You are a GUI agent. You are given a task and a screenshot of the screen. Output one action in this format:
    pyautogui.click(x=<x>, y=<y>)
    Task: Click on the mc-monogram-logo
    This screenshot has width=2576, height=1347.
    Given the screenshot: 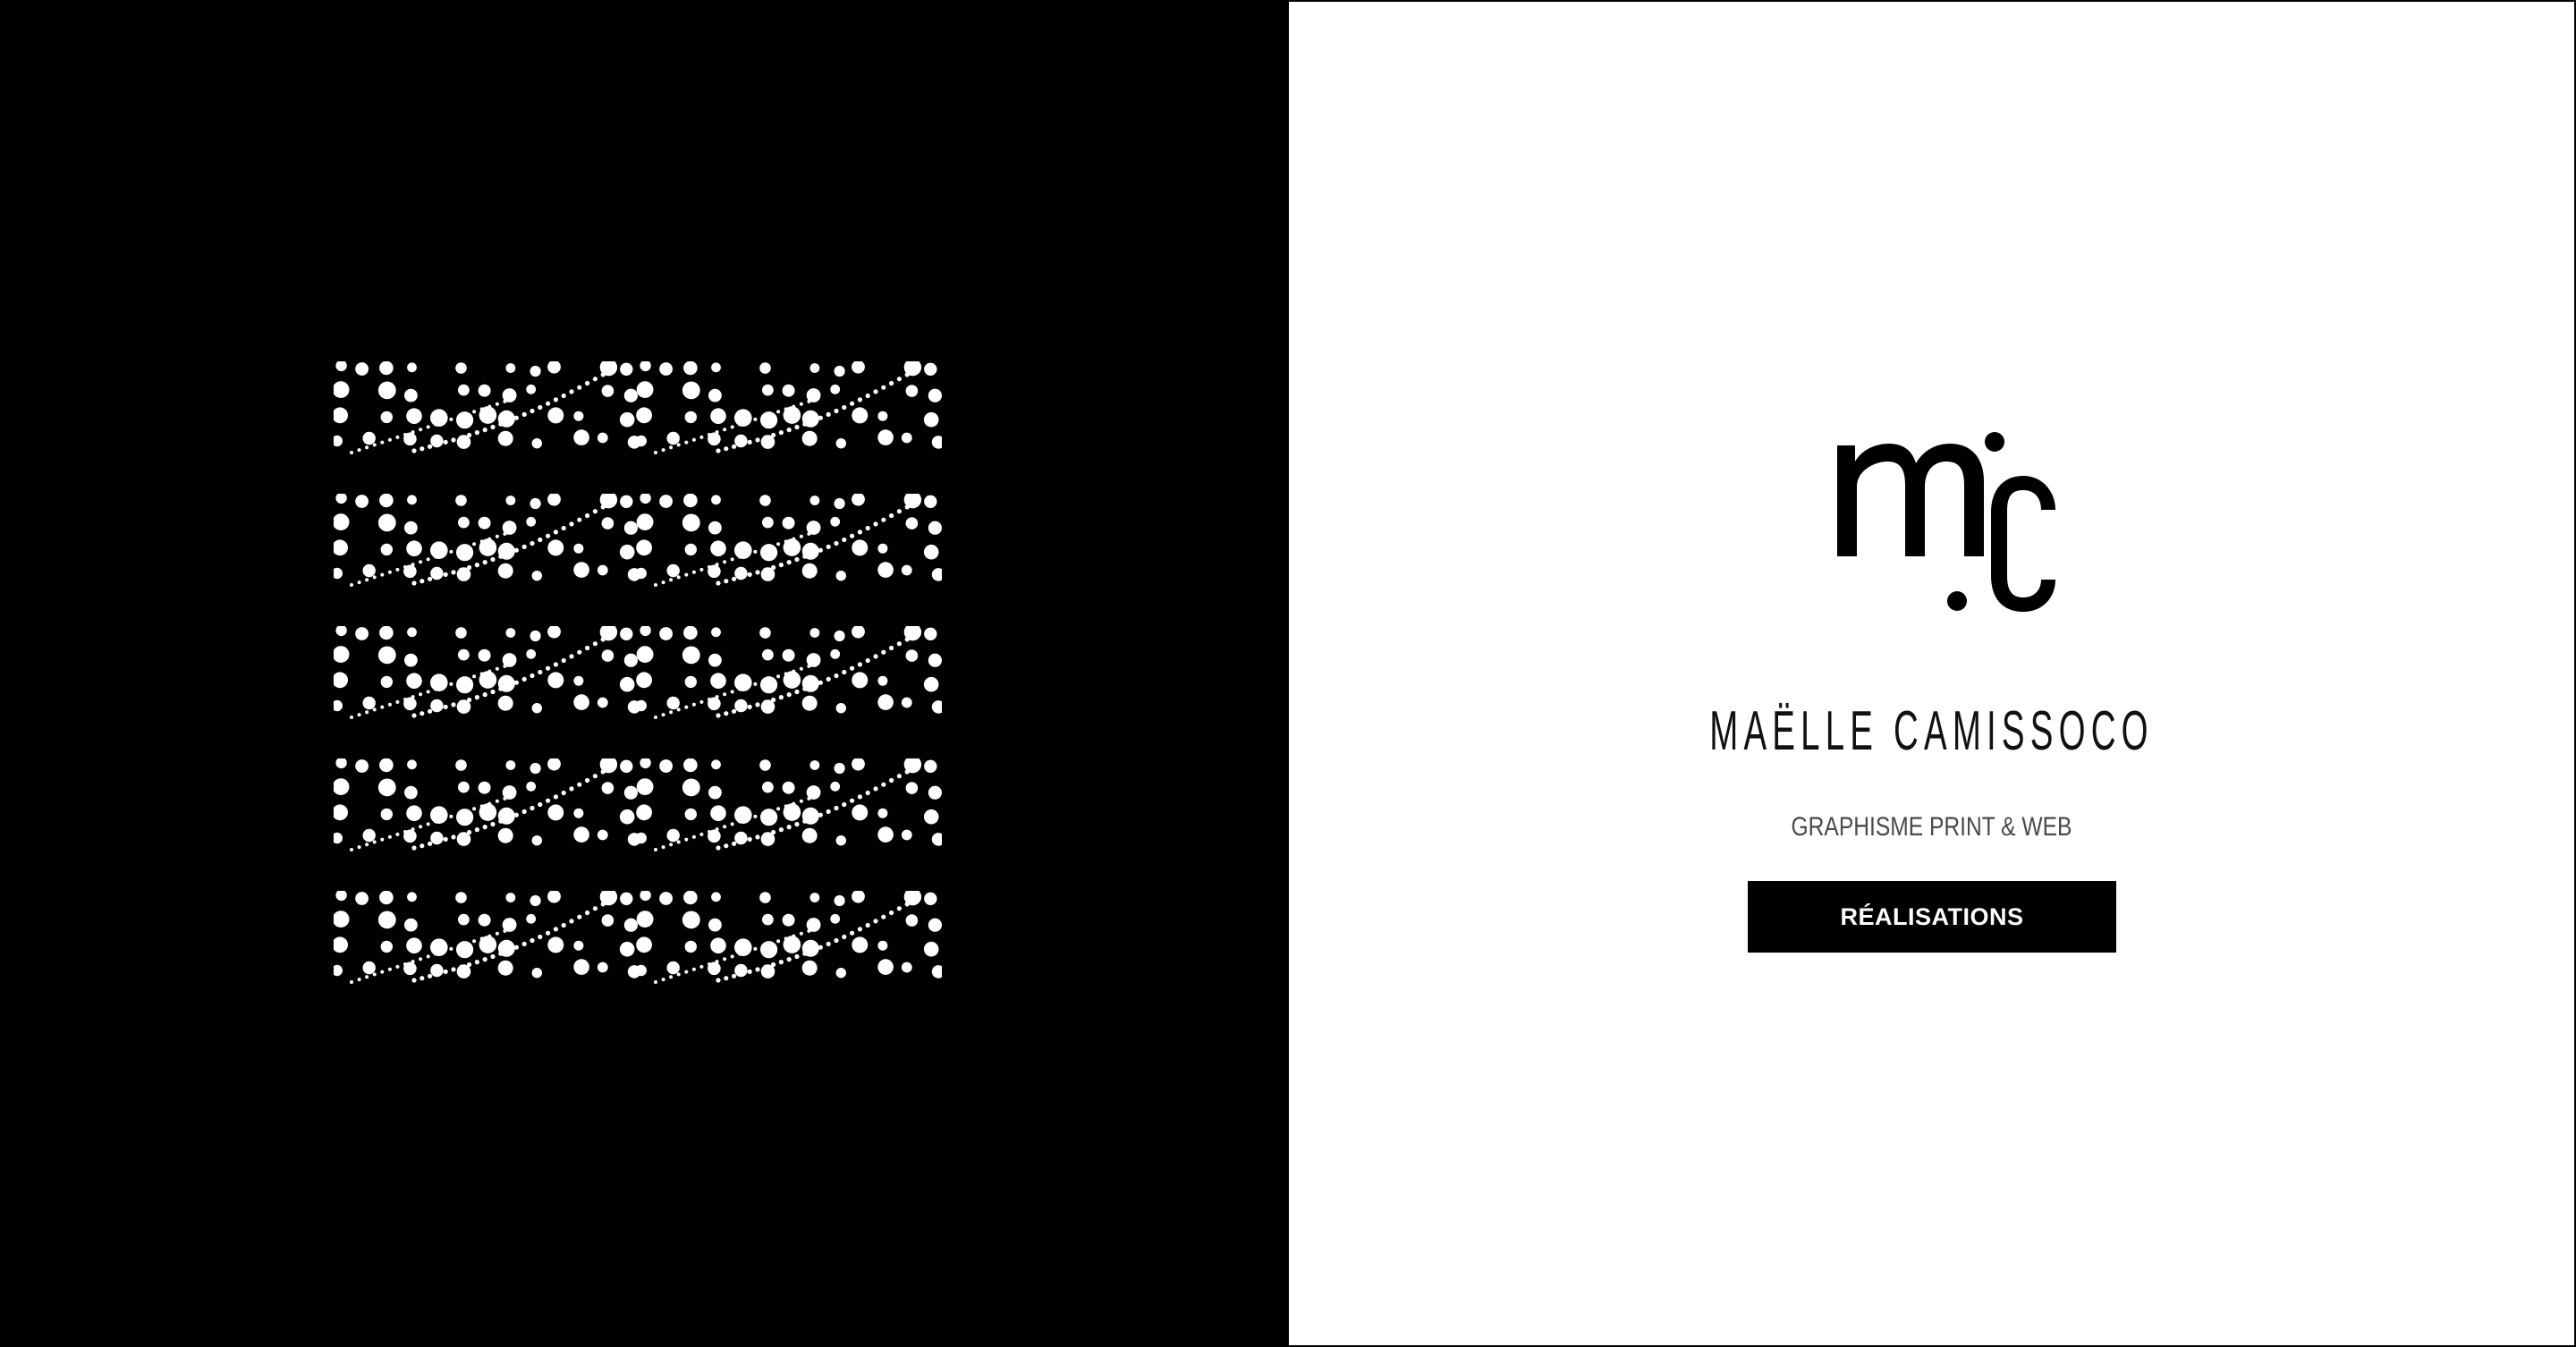 What is the action you would take?
    pyautogui.click(x=1946, y=522)
    